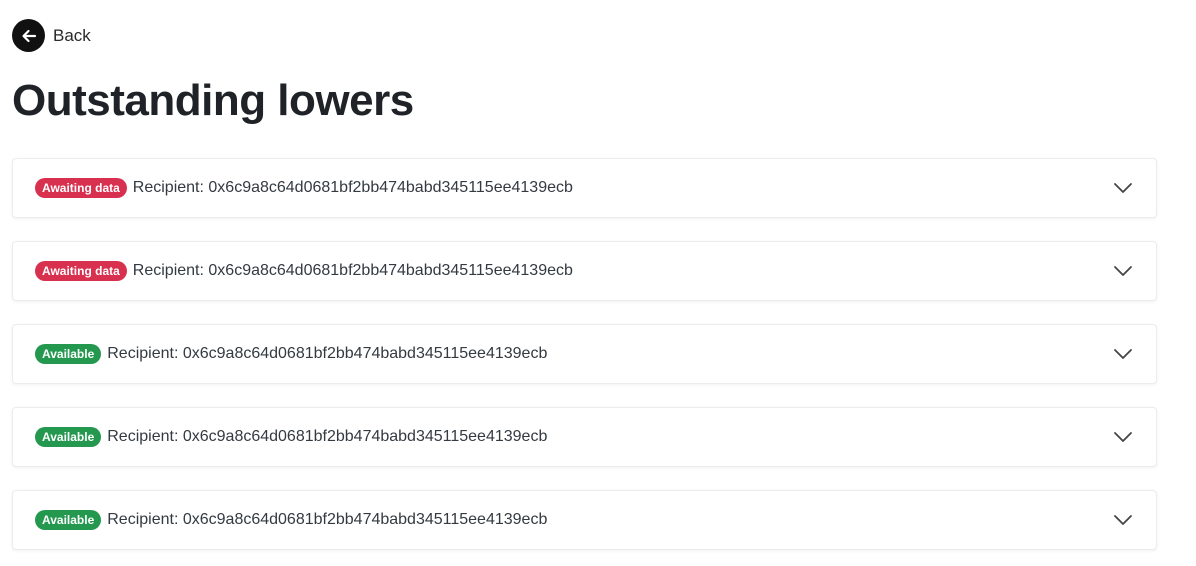 The height and width of the screenshot is (566, 1196). Describe the element at coordinates (213, 100) in the screenshot. I see `page-title: Outstanding lowers` at that location.